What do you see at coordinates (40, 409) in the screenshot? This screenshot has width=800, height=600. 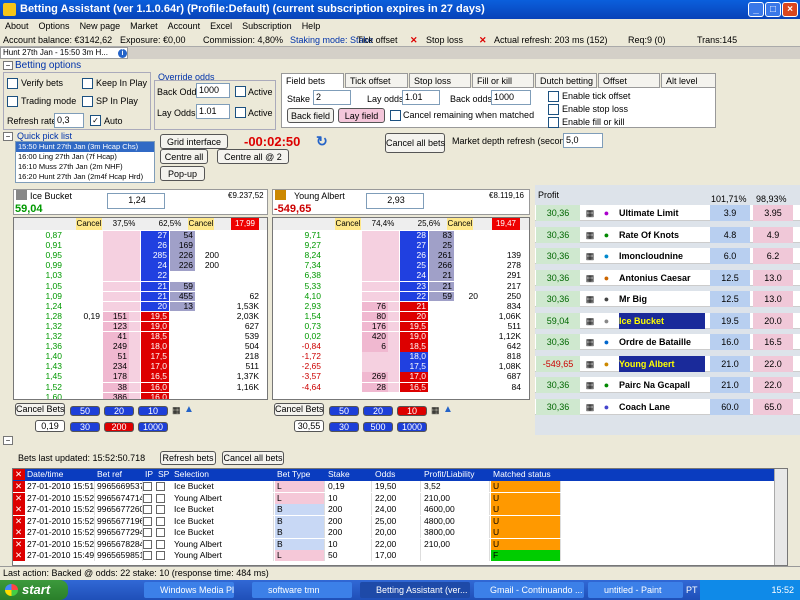 I see `ladder1-cancel-bets-button: Cancel Bets` at bounding box center [40, 409].